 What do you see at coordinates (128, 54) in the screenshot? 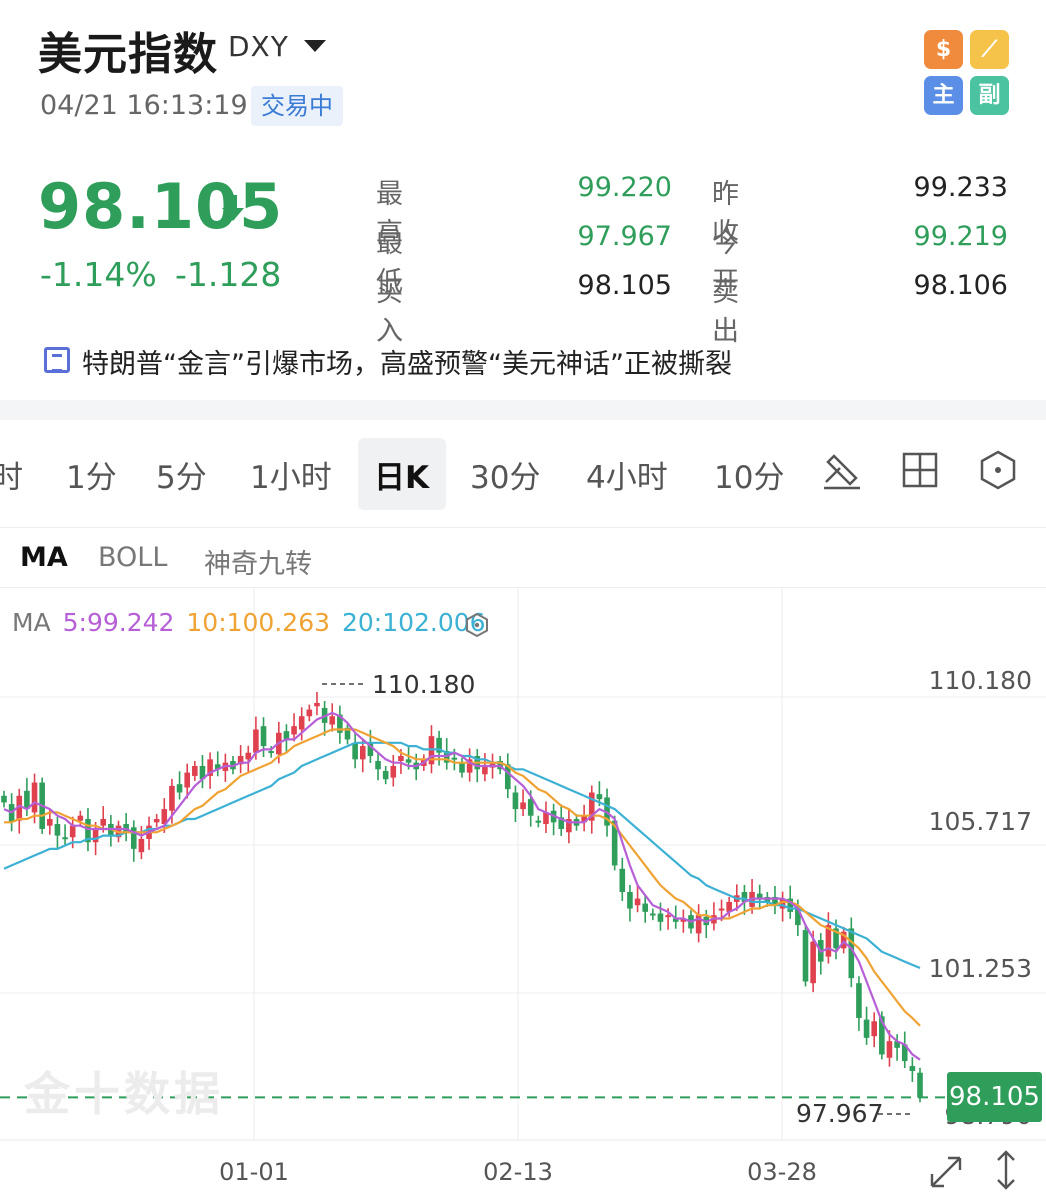
I see `instrument-title: 美元指数` at bounding box center [128, 54].